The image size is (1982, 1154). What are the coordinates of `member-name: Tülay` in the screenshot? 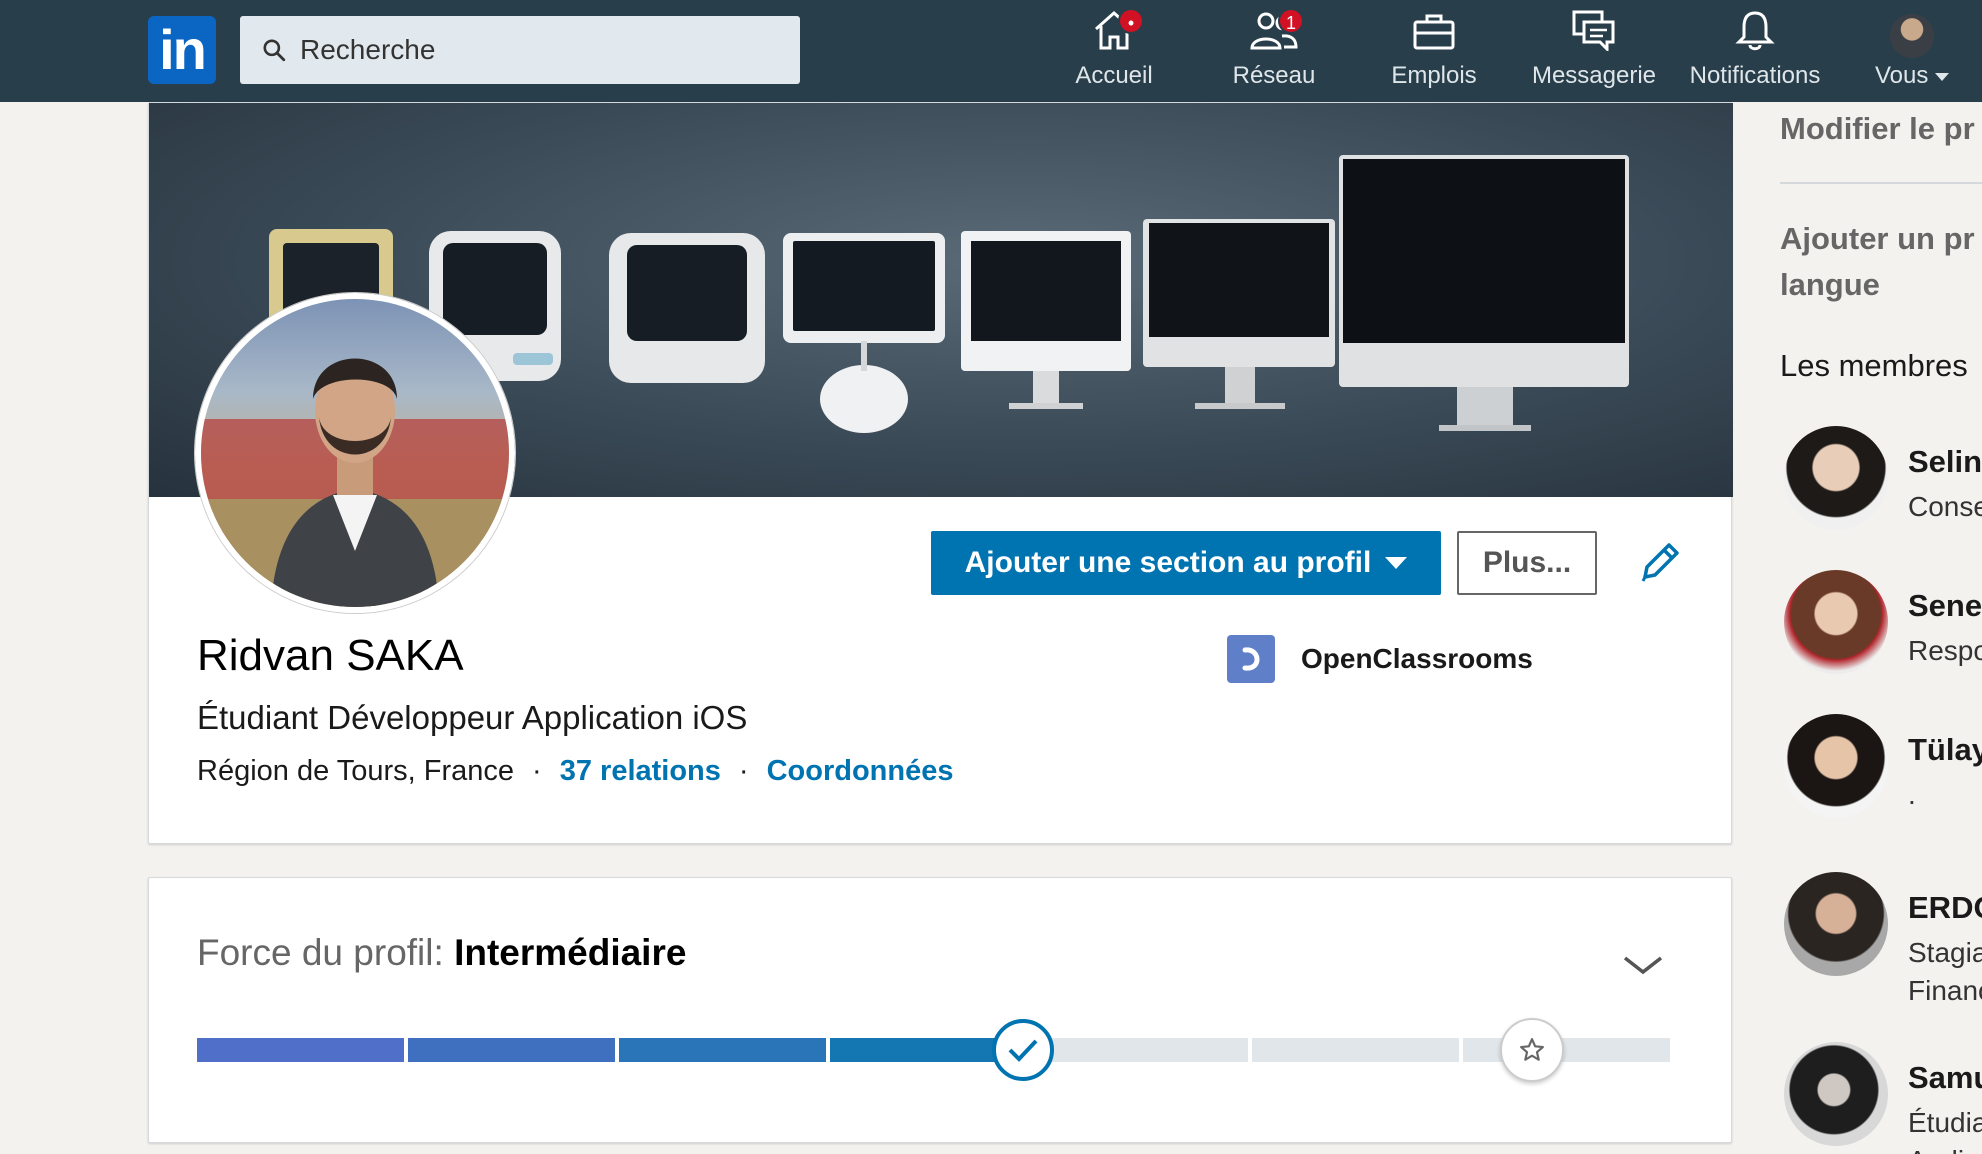 It's located at (1945, 749).